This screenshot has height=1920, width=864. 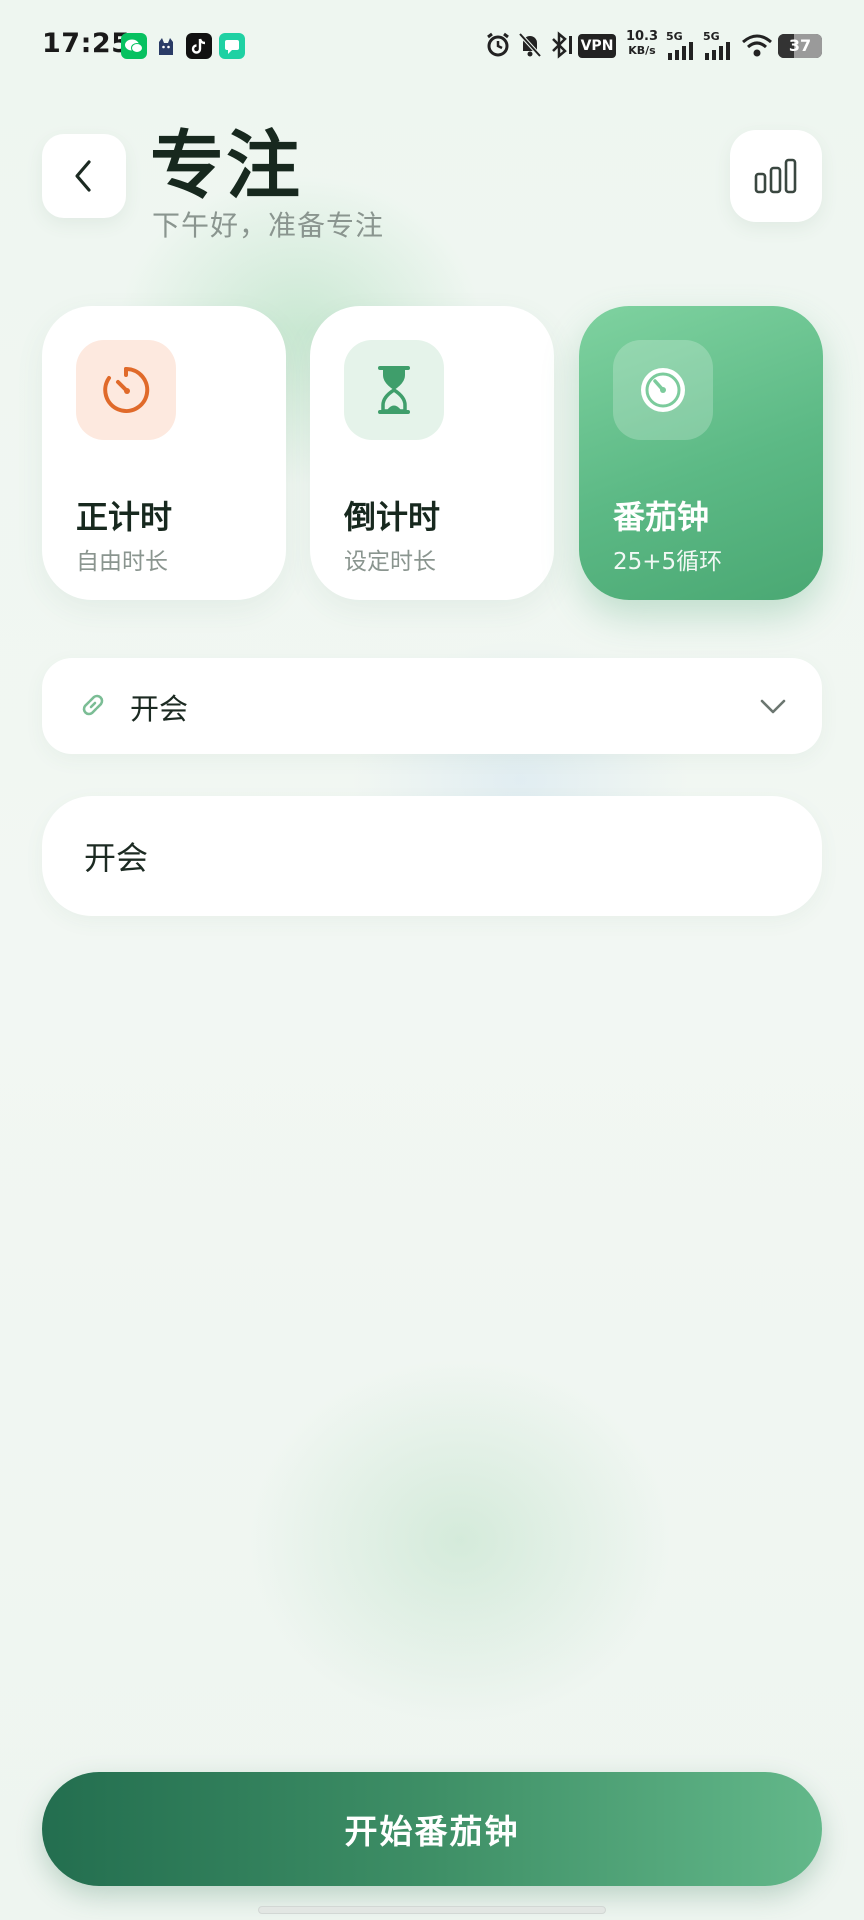 What do you see at coordinates (498, 44) in the screenshot?
I see `alarm-icon` at bounding box center [498, 44].